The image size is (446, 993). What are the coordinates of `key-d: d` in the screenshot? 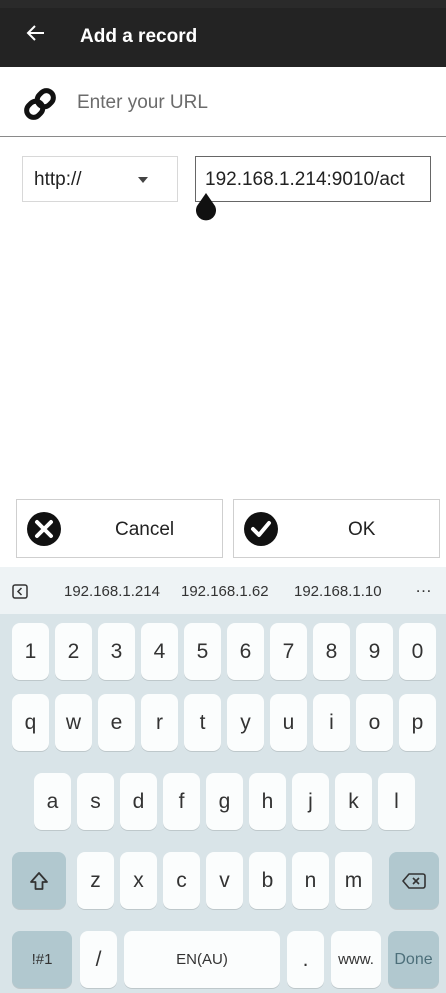 It's located at (138, 801).